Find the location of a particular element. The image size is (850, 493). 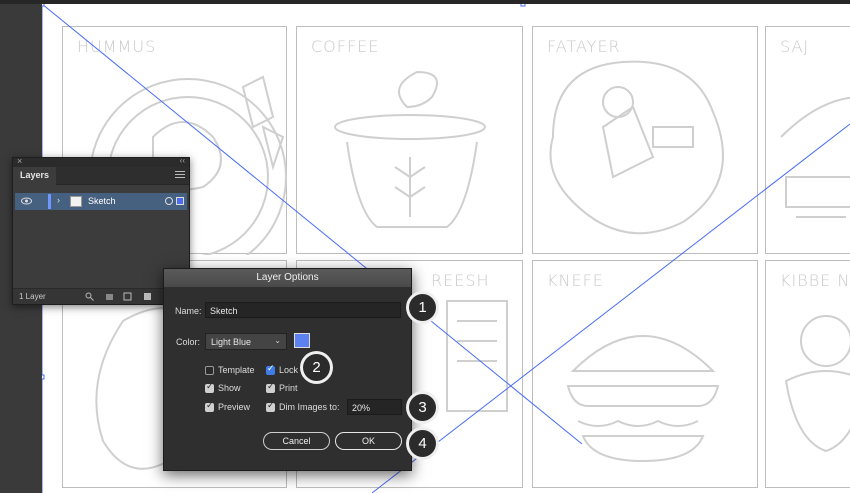

color-swatch is located at coordinates (302, 340).